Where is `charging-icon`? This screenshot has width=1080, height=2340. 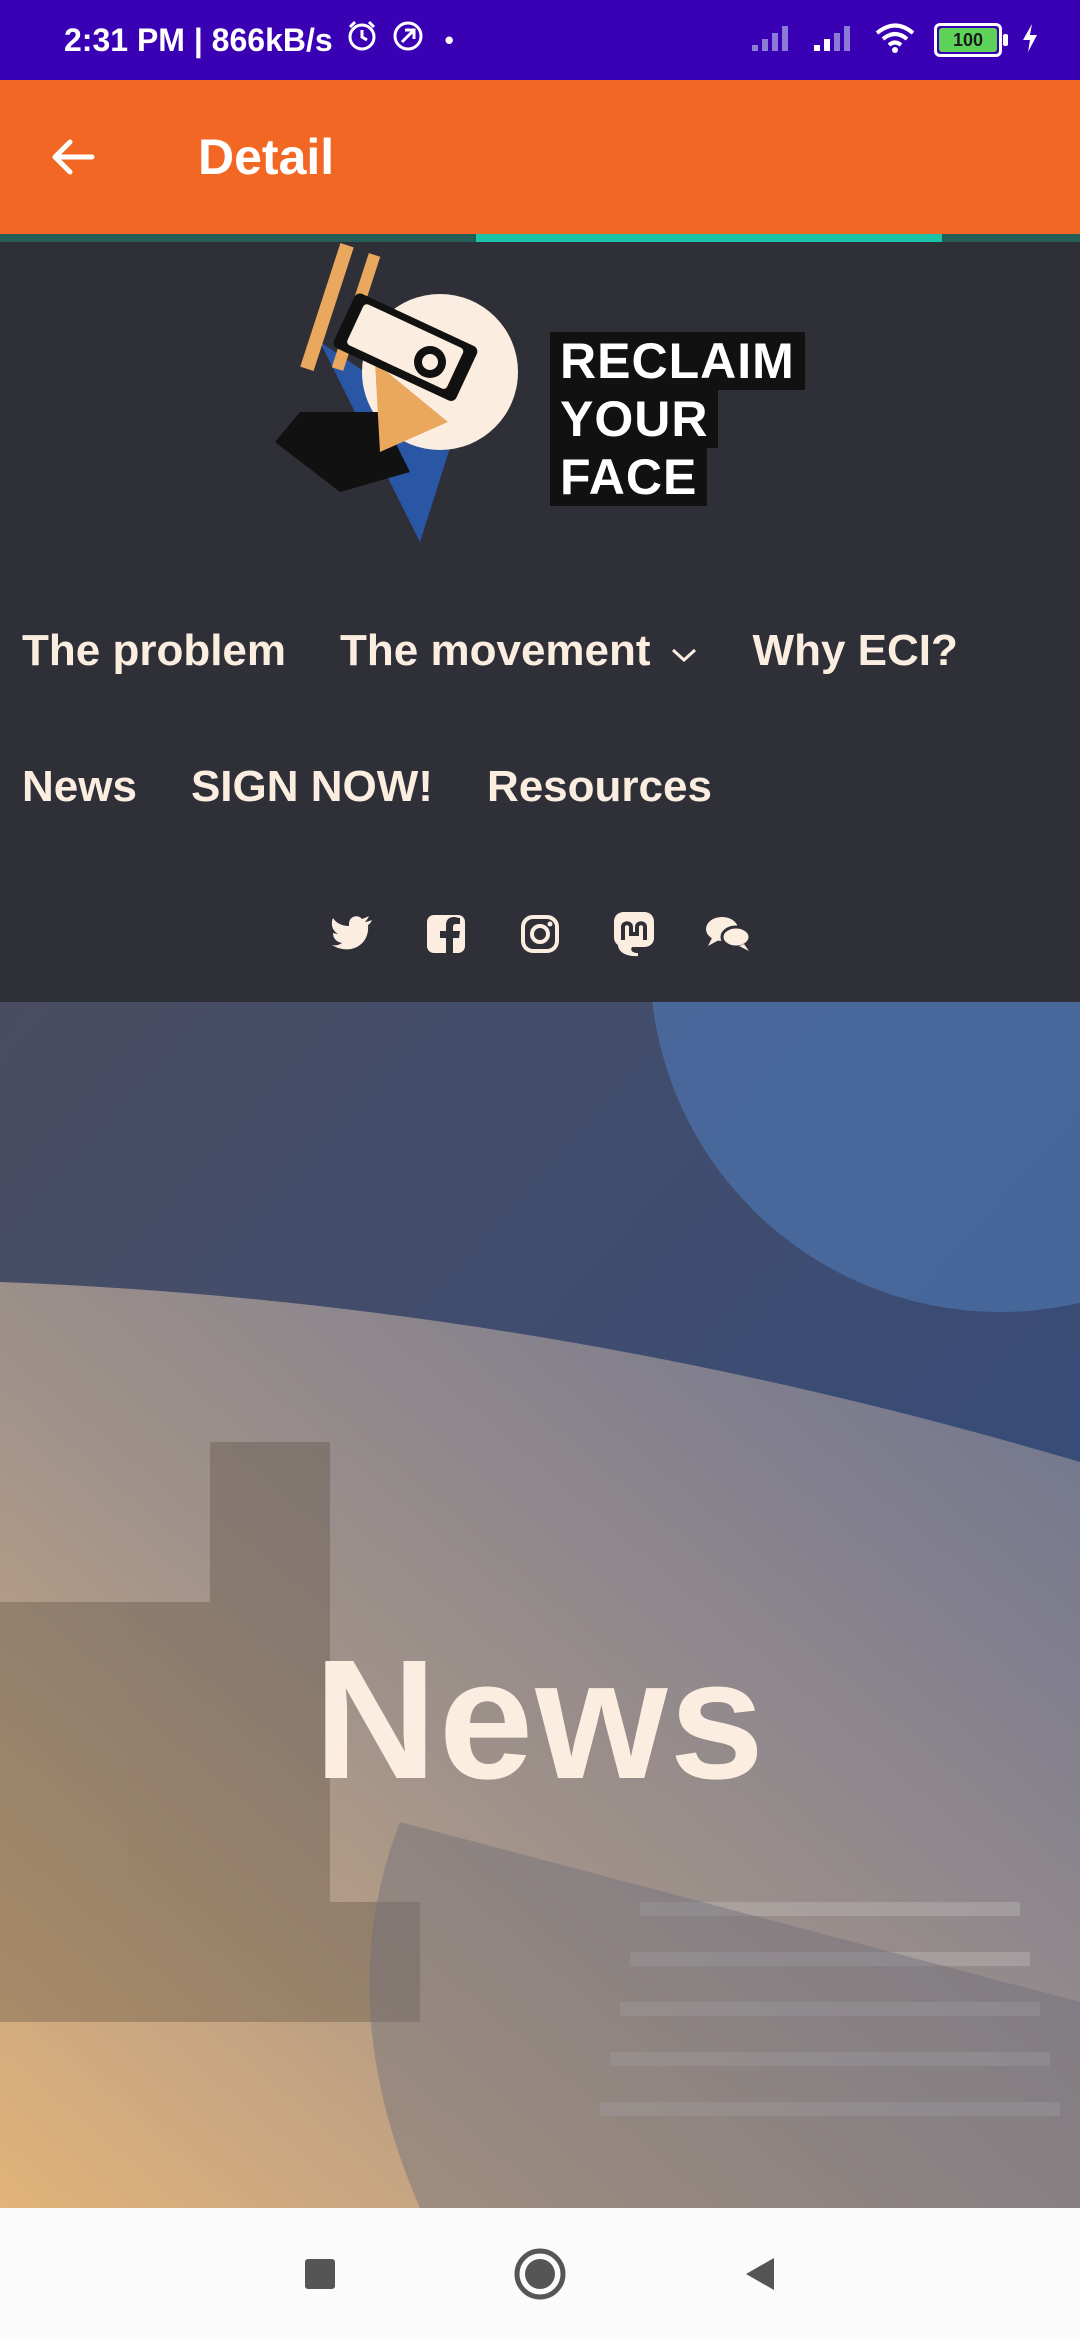
charging-icon is located at coordinates (1030, 40).